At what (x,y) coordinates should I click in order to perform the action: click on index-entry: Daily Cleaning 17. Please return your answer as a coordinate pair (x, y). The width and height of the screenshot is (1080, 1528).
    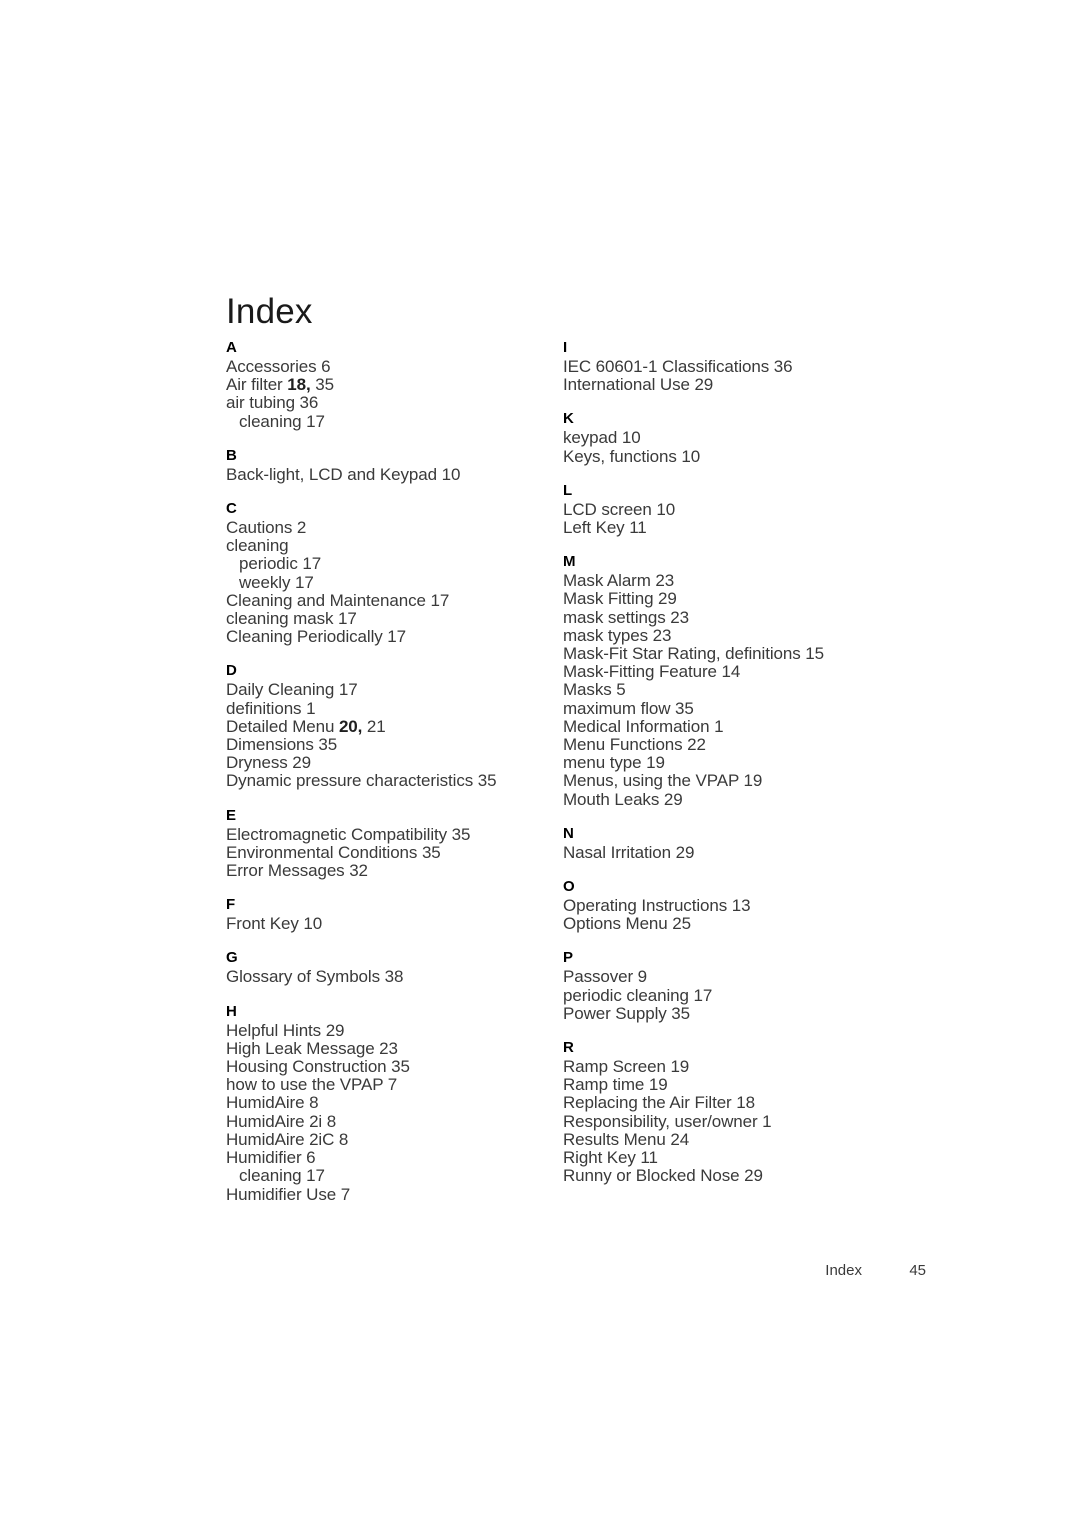
    Looking at the image, I should click on (394, 690).